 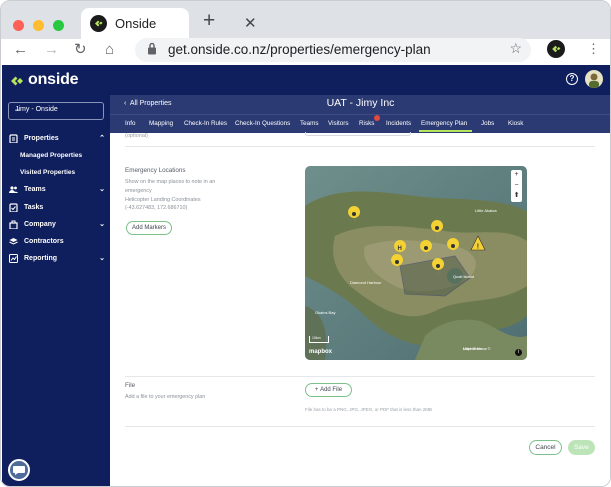 I want to click on map-info-icon: i, so click(x=518, y=352).